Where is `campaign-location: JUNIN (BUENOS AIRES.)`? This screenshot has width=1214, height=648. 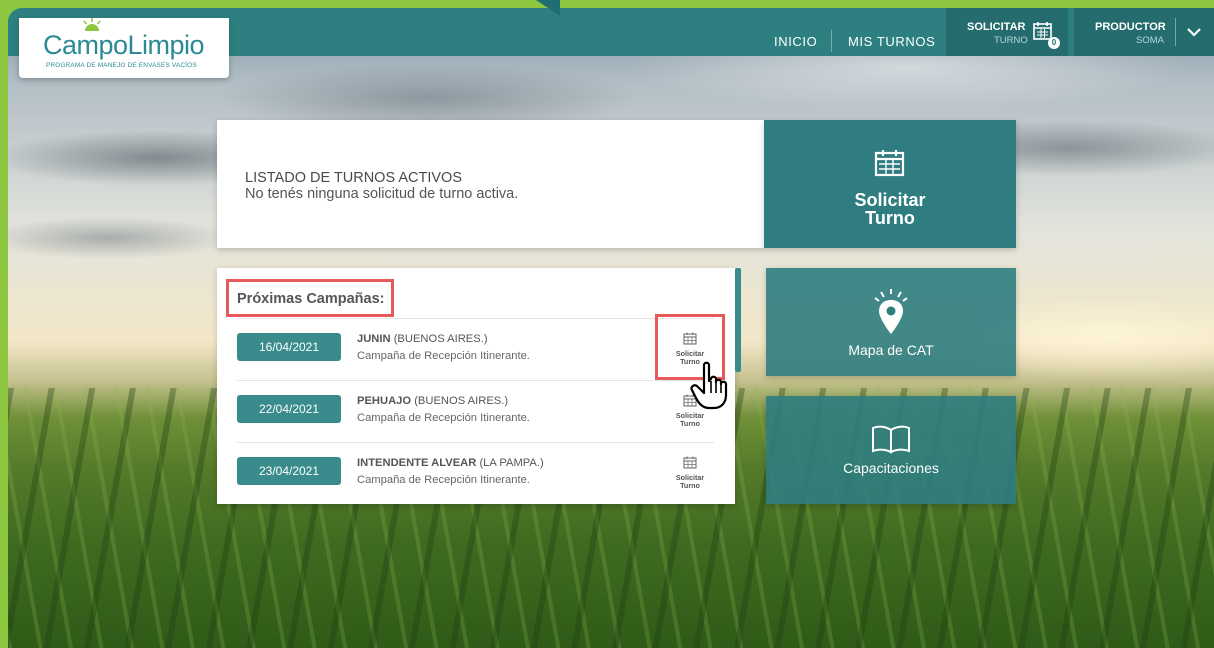 campaign-location: JUNIN (BUENOS AIRES.) is located at coordinates (422, 339).